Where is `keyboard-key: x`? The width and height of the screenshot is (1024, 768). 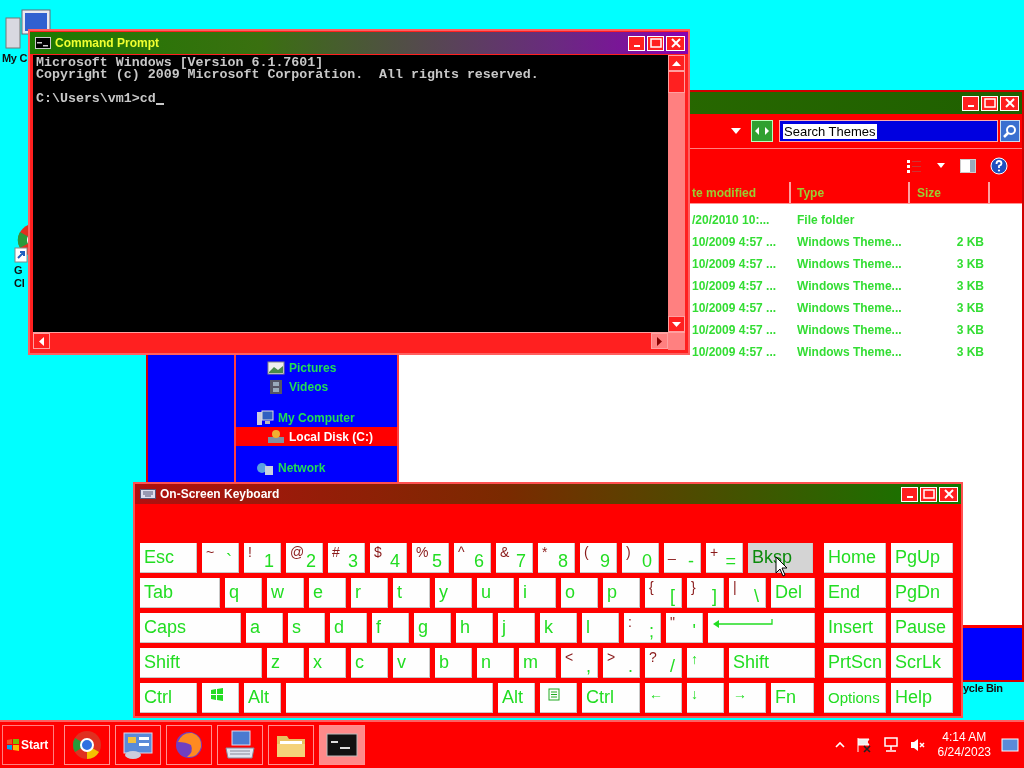 keyboard-key: x is located at coordinates (327, 663).